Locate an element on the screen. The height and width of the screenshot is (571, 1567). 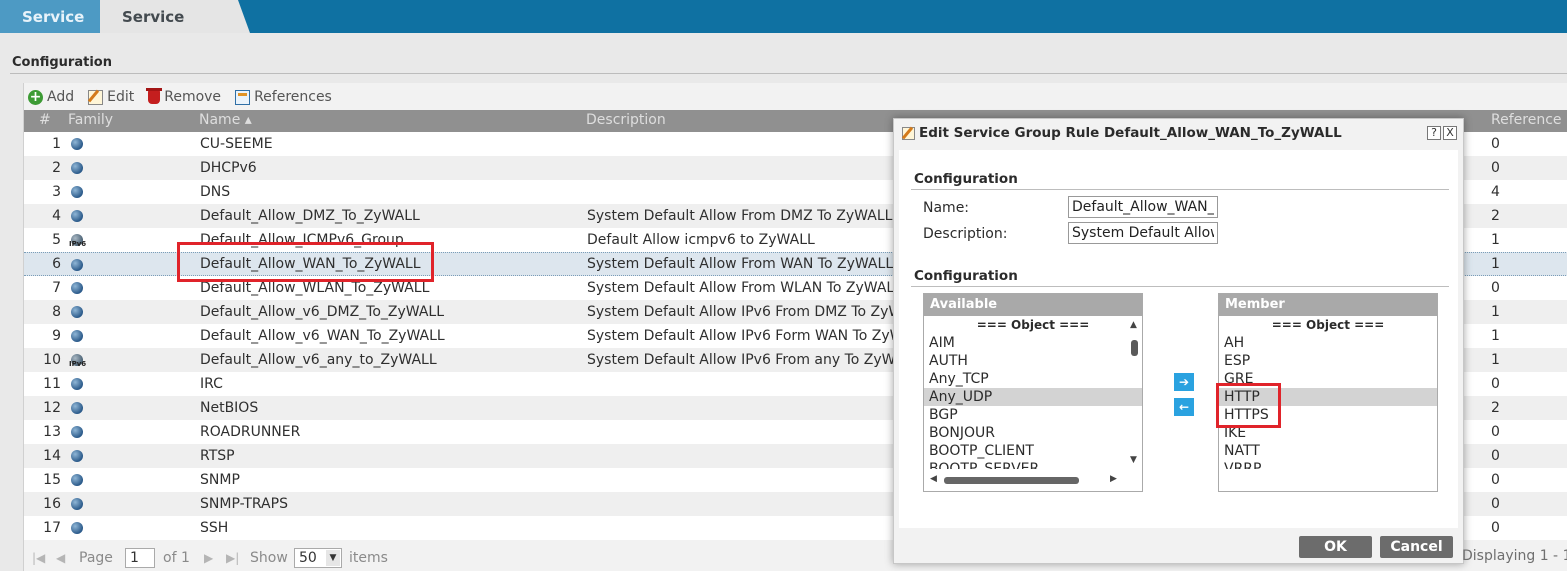
member-option: ESP is located at coordinates (1328, 361).